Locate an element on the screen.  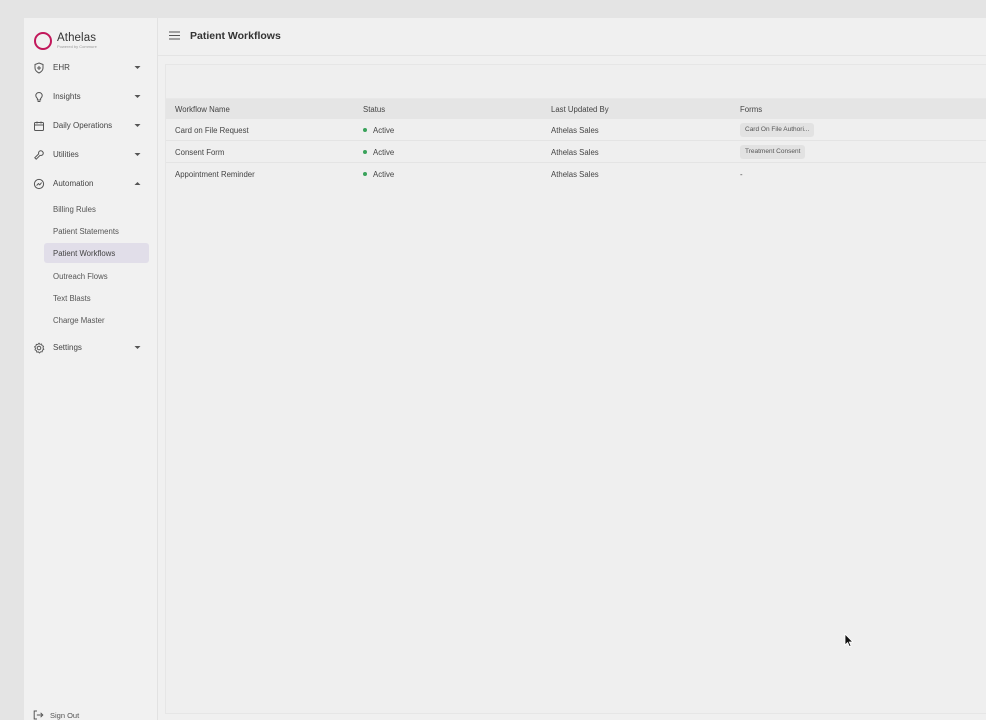
sidebar-subitem-patient-workflows: Patient Workflows is located at coordinates (96, 253).